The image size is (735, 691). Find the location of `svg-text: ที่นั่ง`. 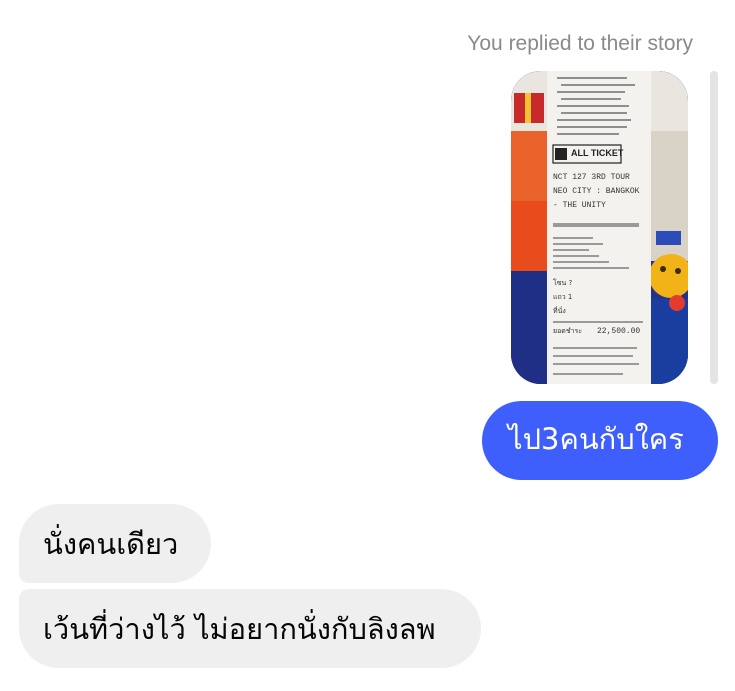

svg-text: ที่นั่ง is located at coordinates (559, 310).